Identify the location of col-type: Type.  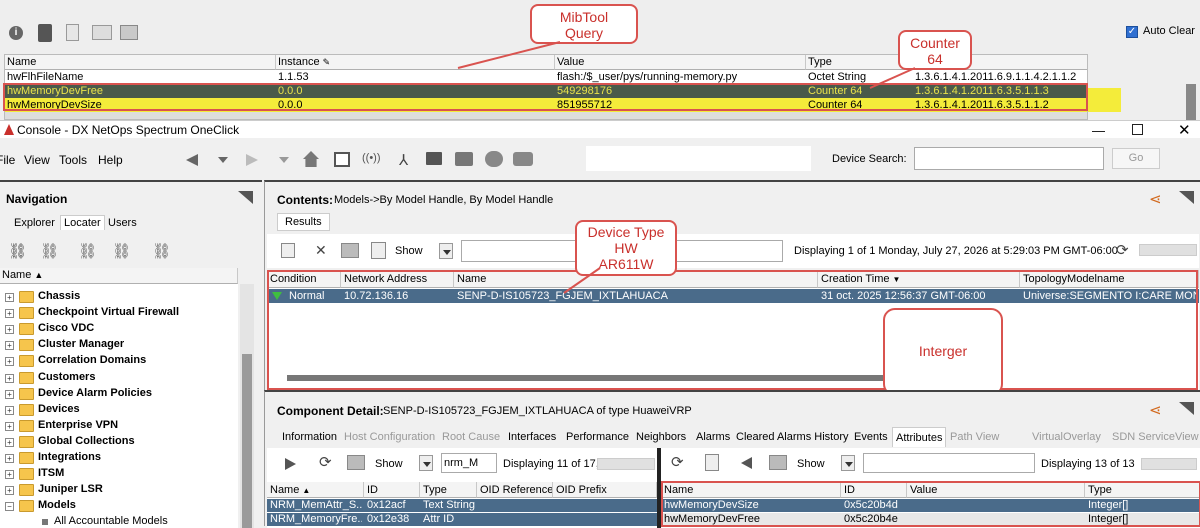
(448, 490).